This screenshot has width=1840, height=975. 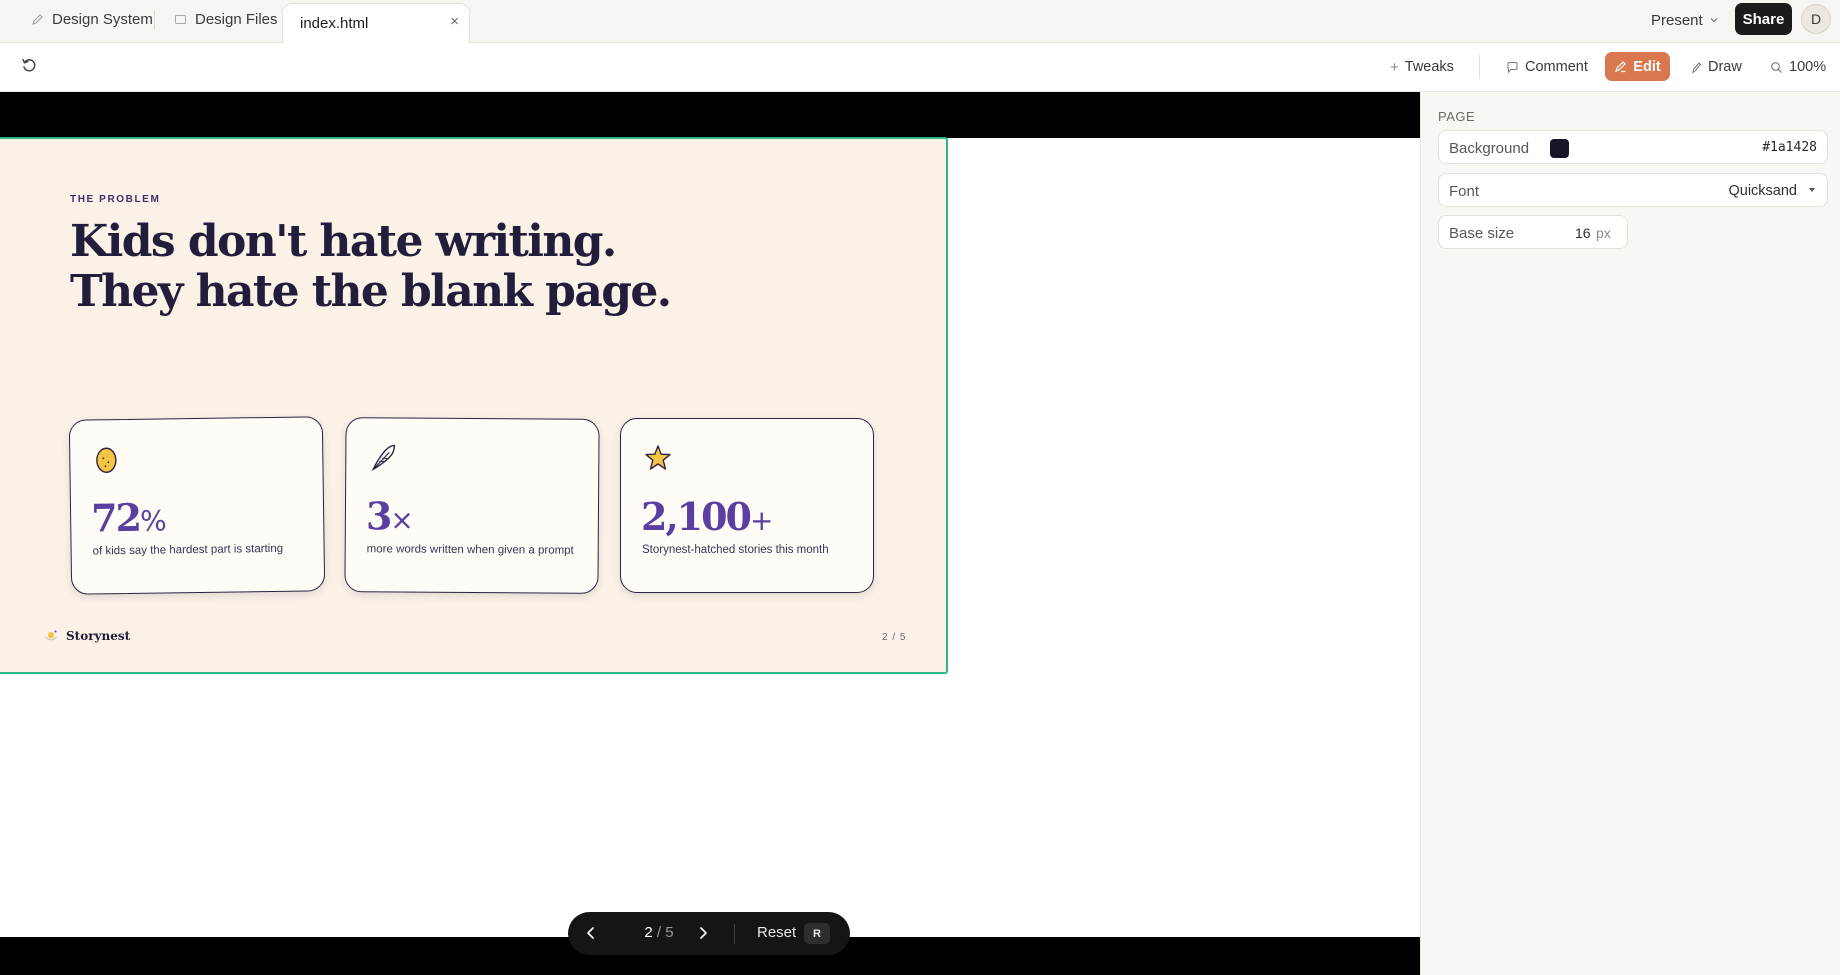 What do you see at coordinates (1677, 20) in the screenshot?
I see `present-label: Present` at bounding box center [1677, 20].